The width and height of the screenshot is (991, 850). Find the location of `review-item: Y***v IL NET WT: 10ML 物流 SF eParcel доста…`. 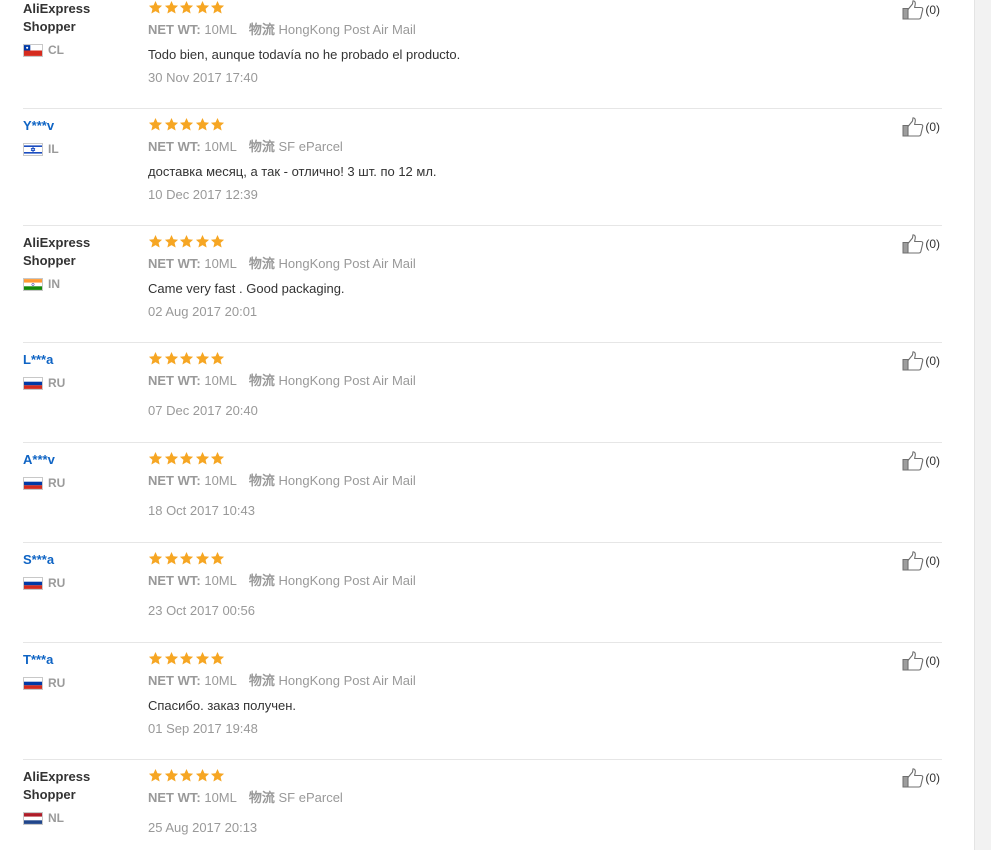

review-item: Y***v IL NET WT: 10ML 物流 SF eParcel доста… is located at coordinates (482, 171).